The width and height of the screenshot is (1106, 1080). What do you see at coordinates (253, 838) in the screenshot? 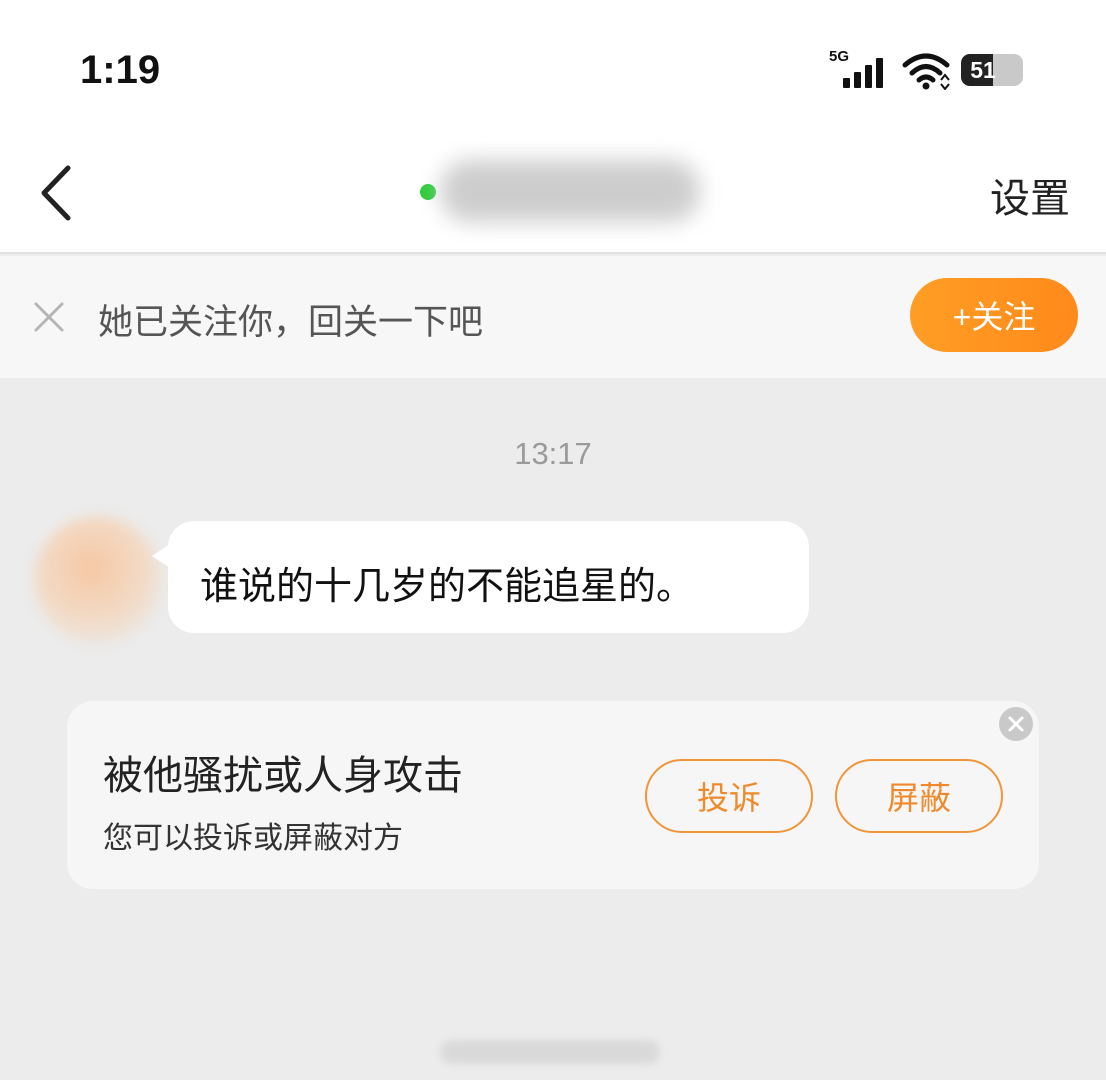
I see `harassment-subtitle: 您可以投诉或屏蔽对方` at bounding box center [253, 838].